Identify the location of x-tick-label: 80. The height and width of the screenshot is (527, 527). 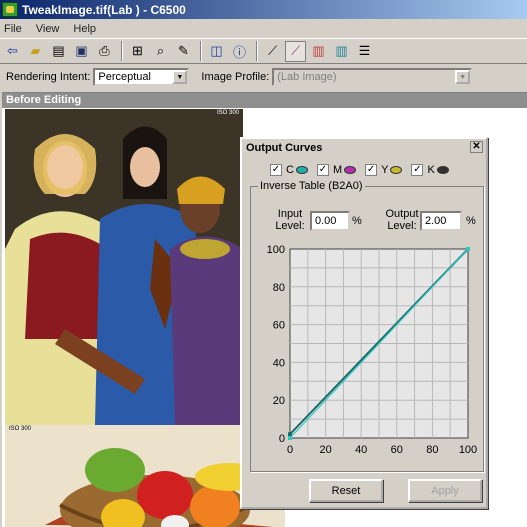
(432, 450).